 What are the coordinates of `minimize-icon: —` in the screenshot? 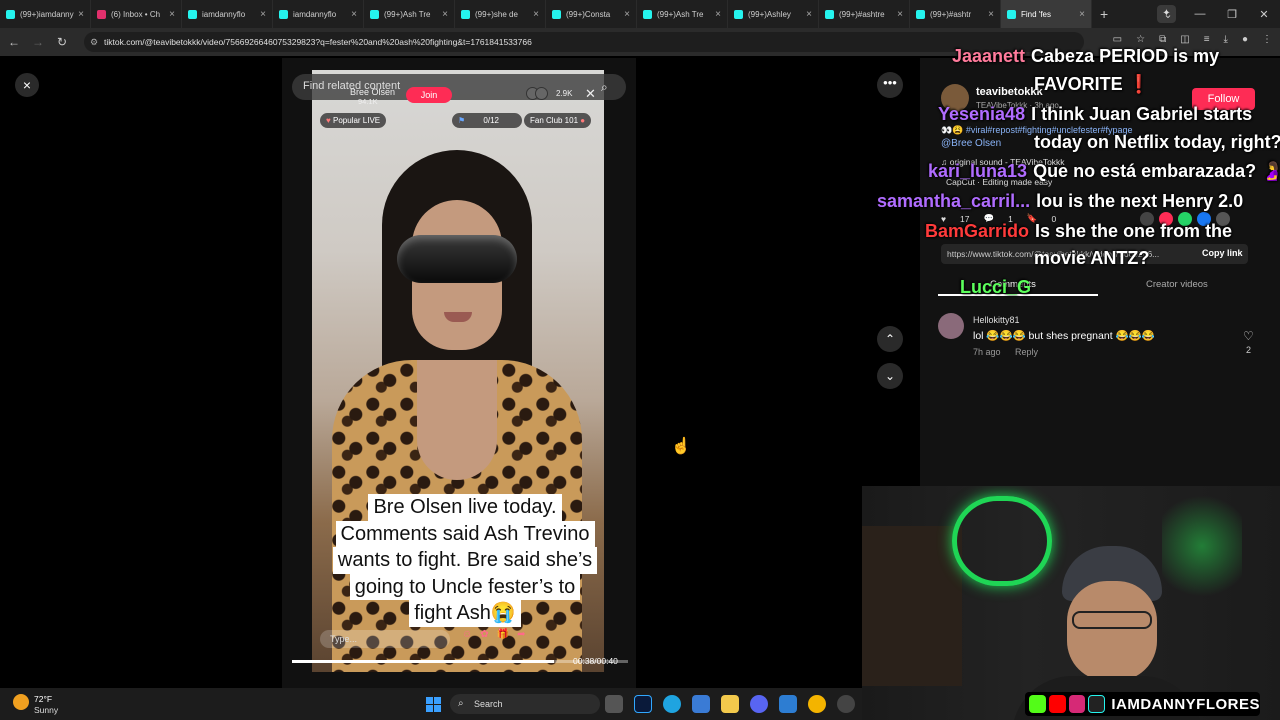 It's located at (1200, 14).